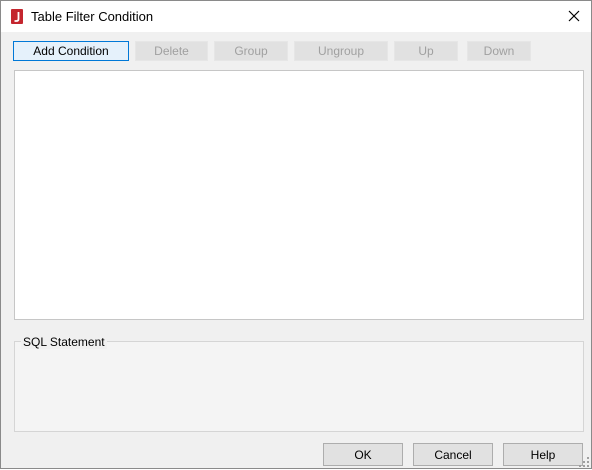 The height and width of the screenshot is (470, 592). Describe the element at coordinates (296, 16) in the screenshot. I see `title-bar: Table Filter Condition` at that location.